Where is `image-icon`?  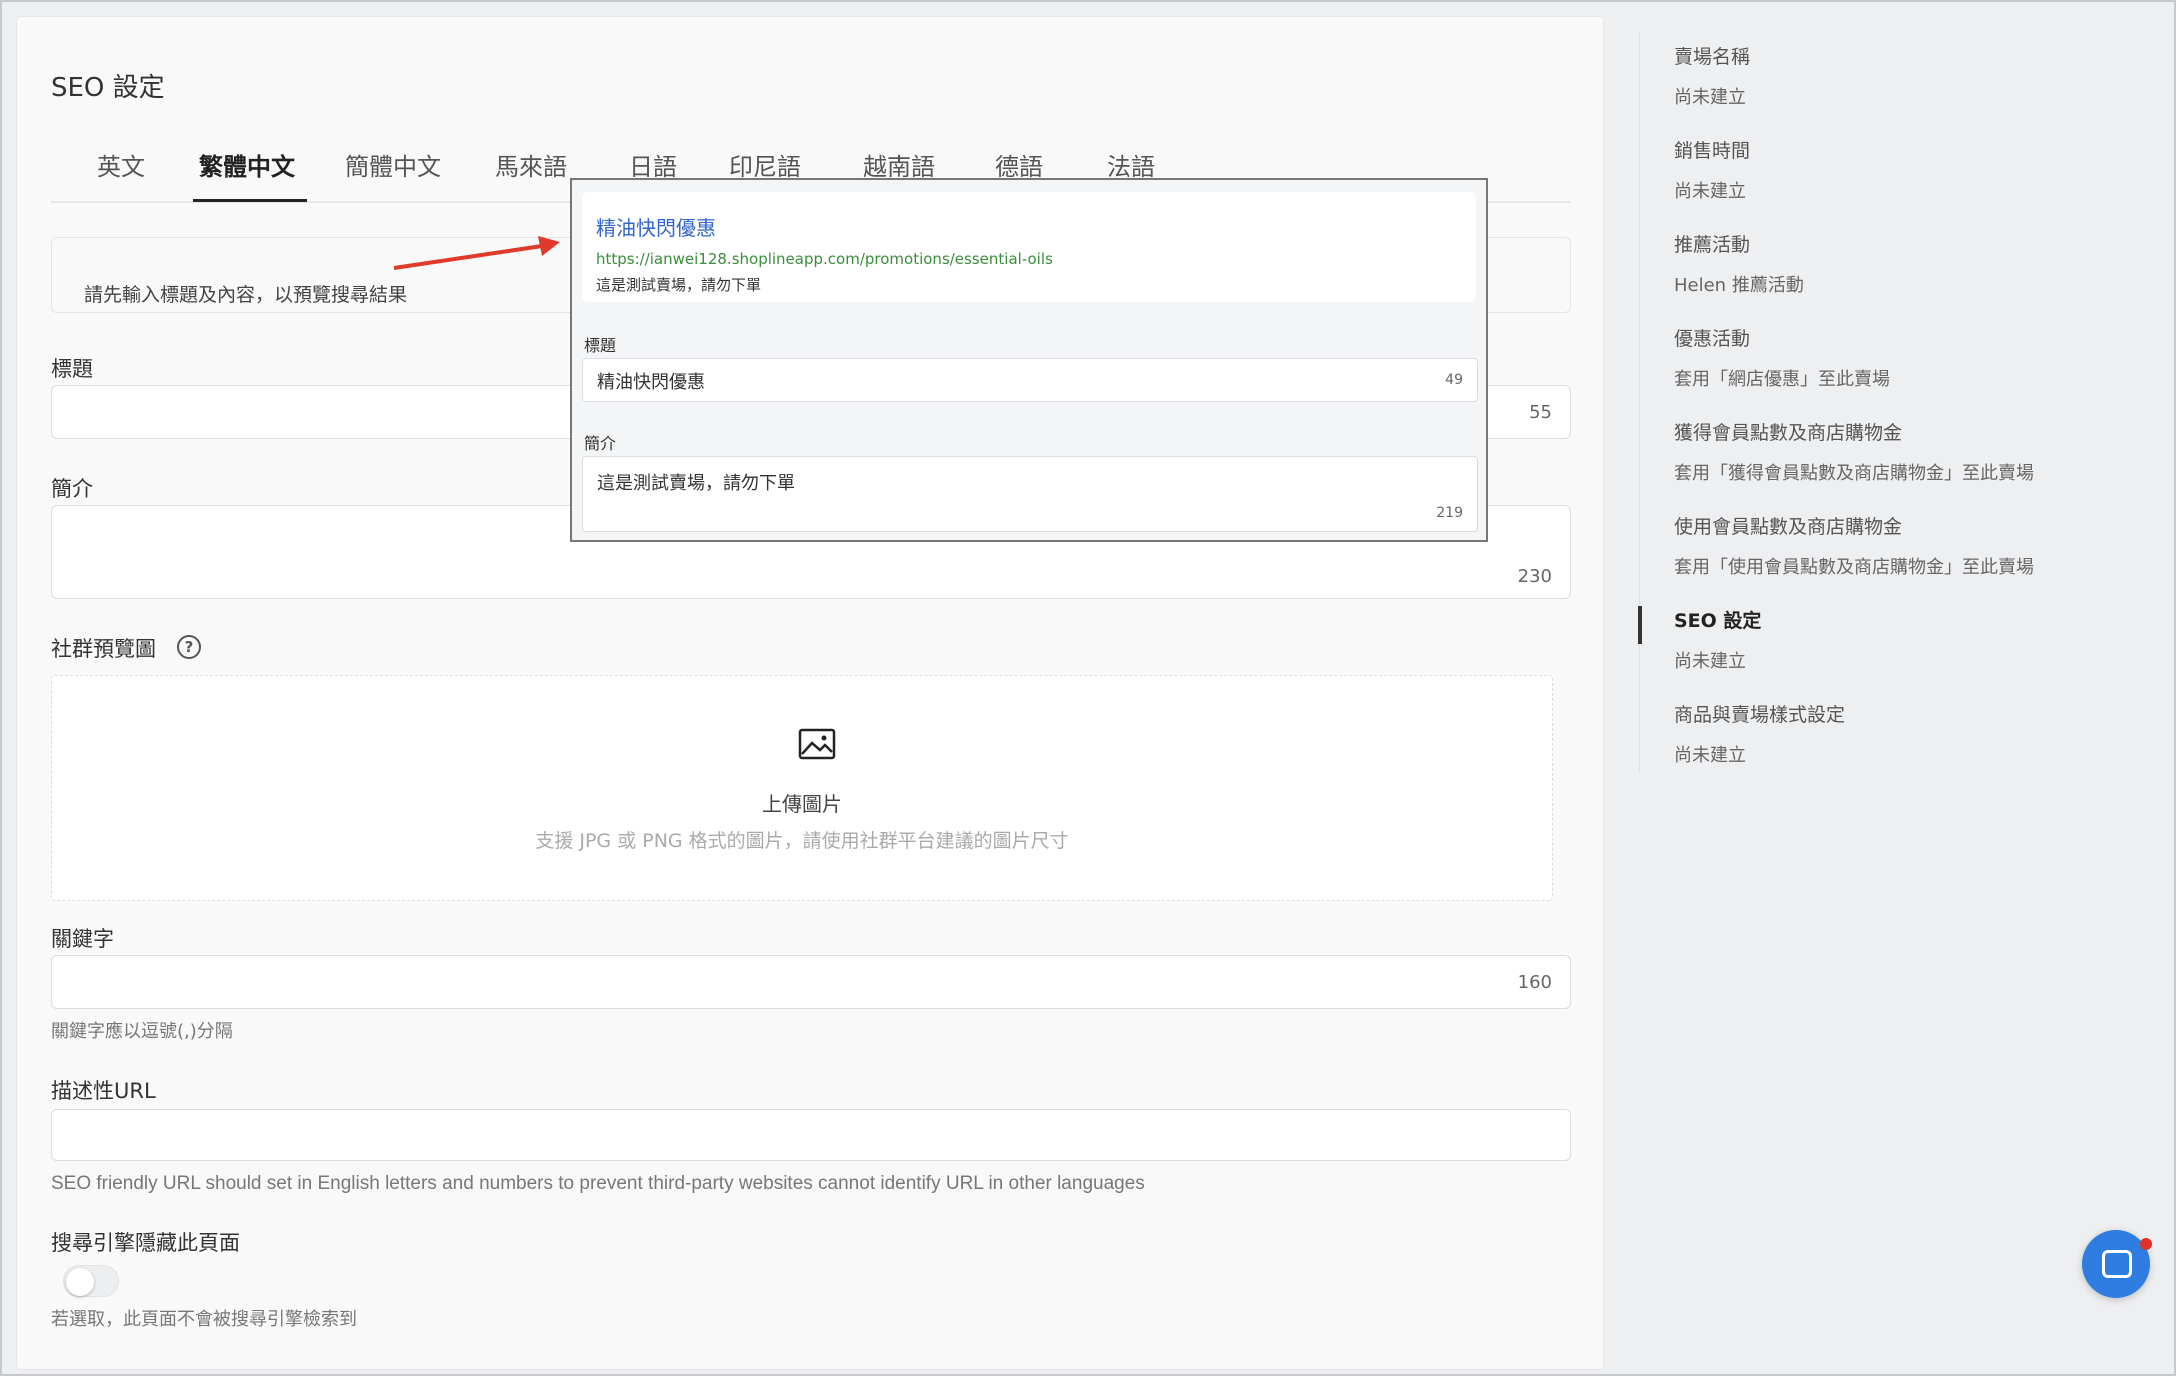
image-icon is located at coordinates (817, 744).